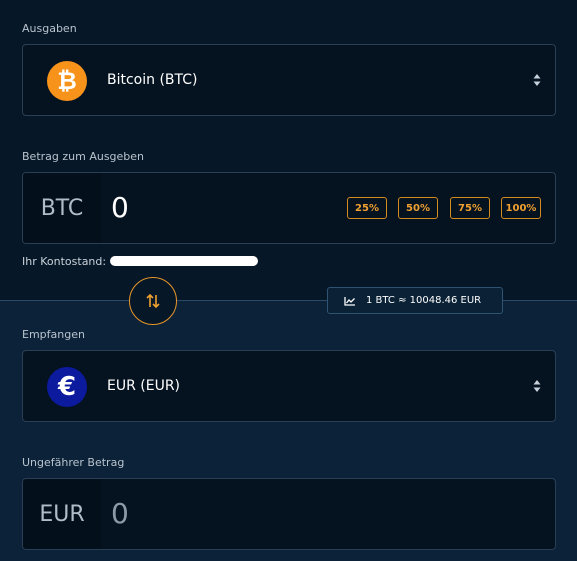  Describe the element at coordinates (521, 208) in the screenshot. I see `percent-100-button: 100%` at that location.